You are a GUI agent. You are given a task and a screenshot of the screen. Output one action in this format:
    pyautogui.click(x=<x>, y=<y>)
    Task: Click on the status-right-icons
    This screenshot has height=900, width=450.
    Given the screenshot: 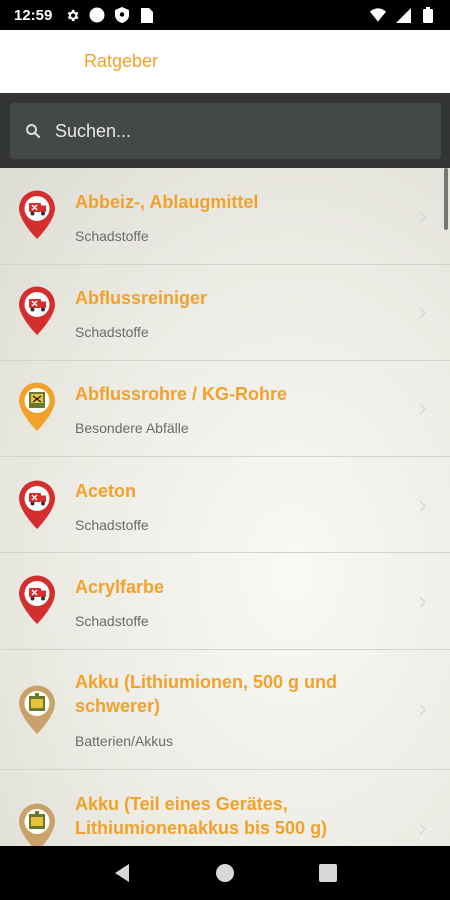 What is the action you would take?
    pyautogui.click(x=403, y=15)
    